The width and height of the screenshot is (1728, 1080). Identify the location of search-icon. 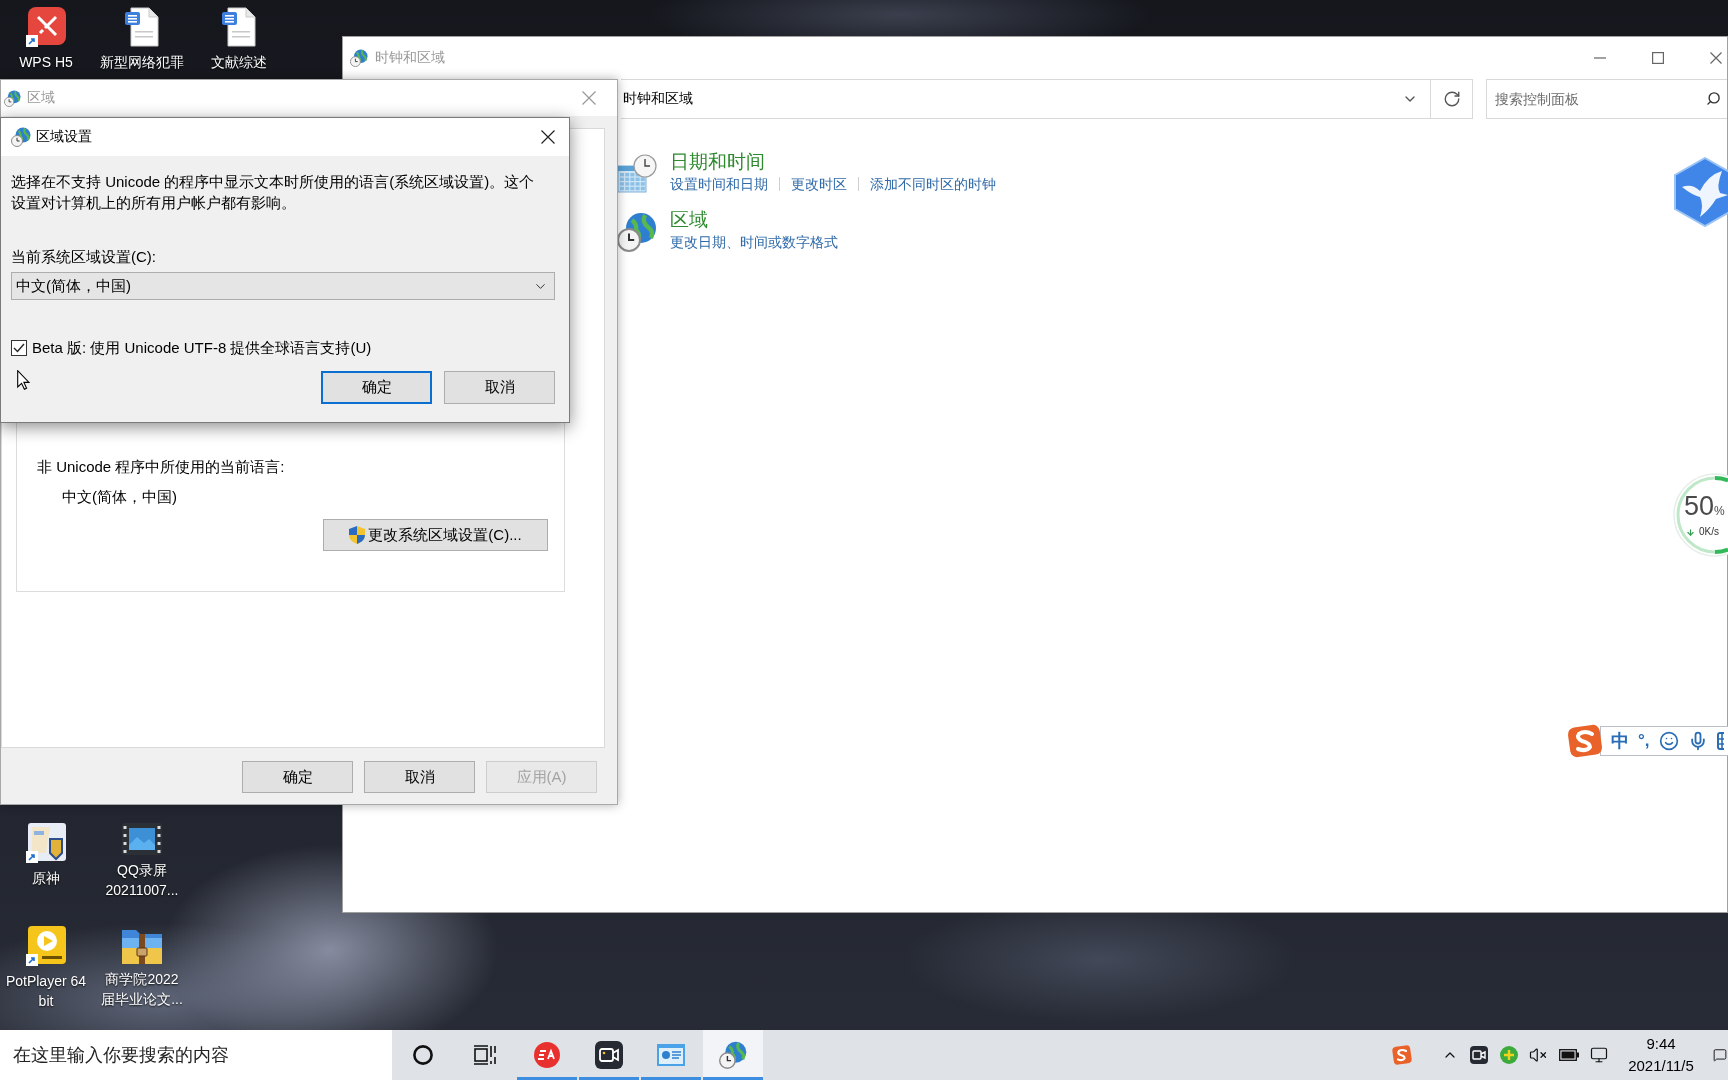
(1713, 98).